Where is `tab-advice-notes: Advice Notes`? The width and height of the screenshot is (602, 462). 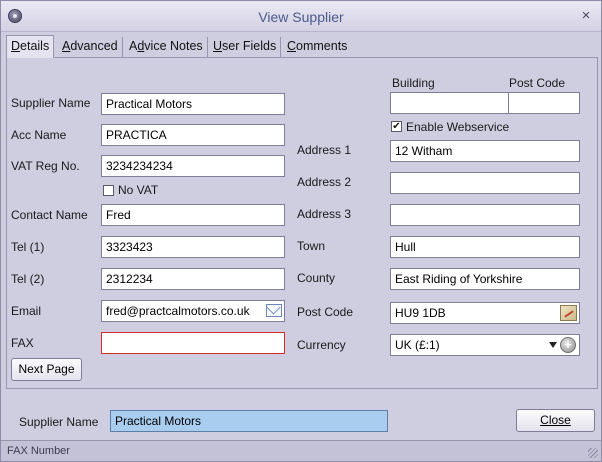
tab-advice-notes: Advice Notes is located at coordinates (166, 47).